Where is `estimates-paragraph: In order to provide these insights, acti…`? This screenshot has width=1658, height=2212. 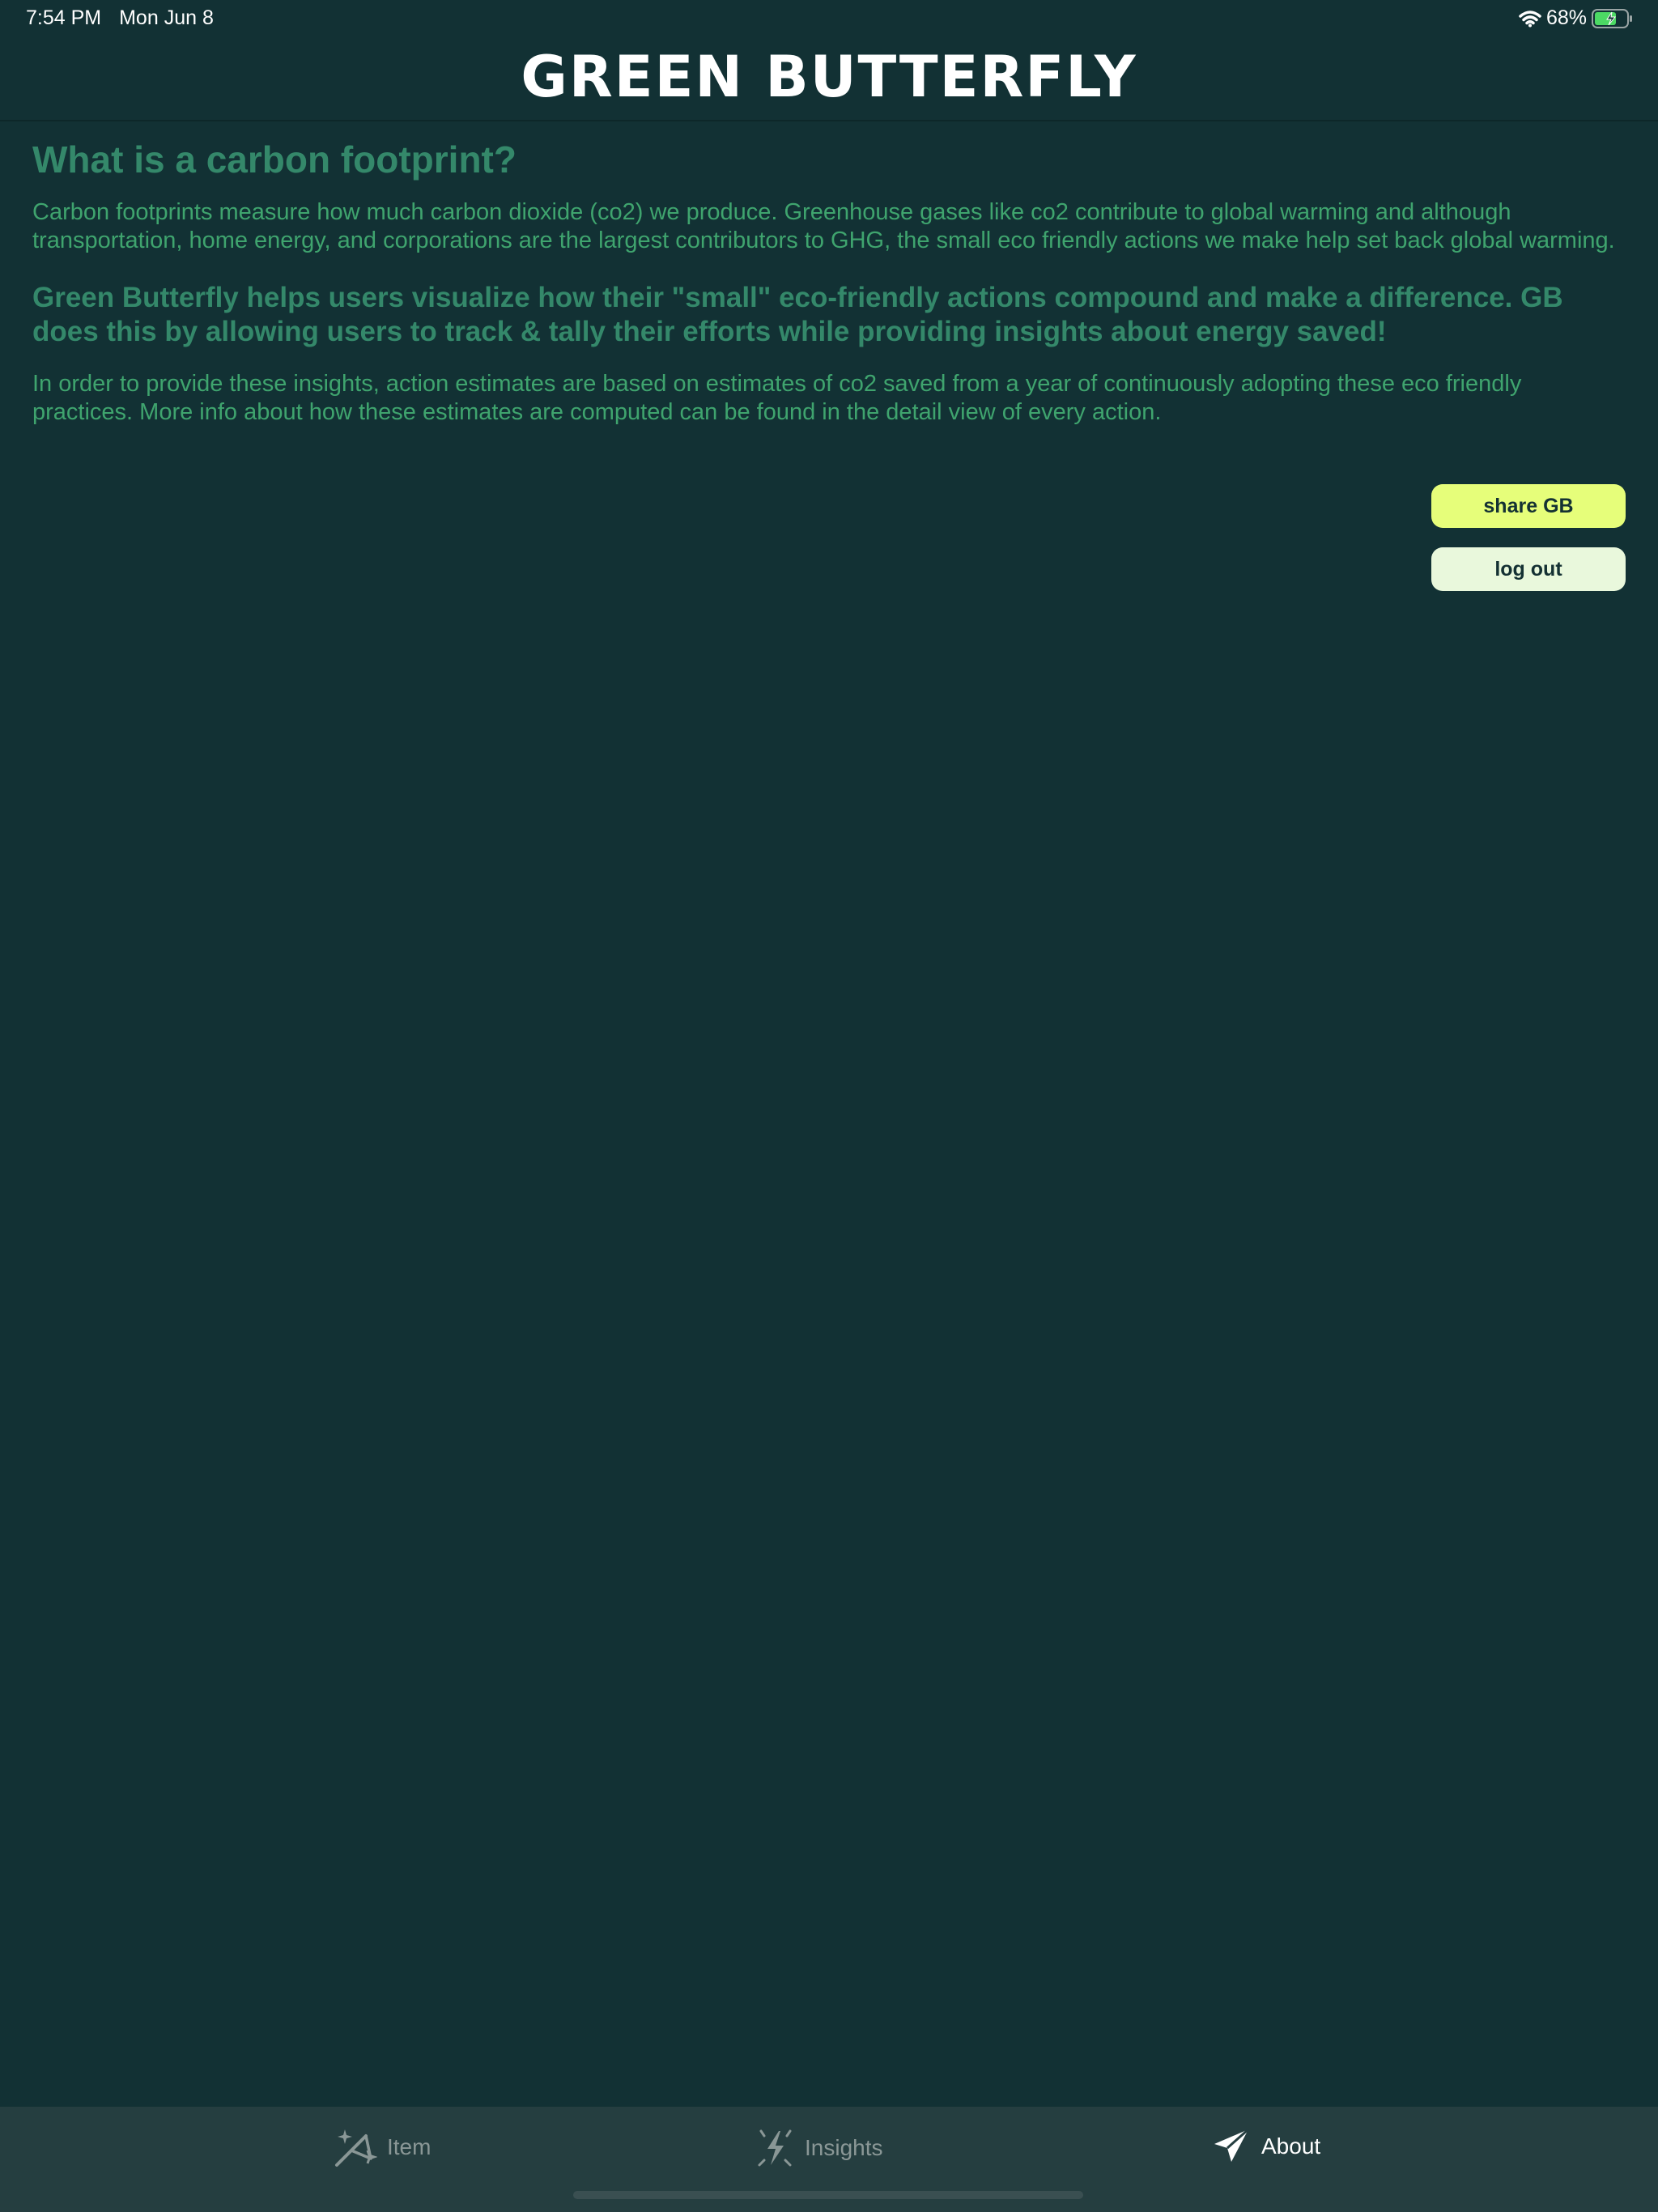 estimates-paragraph: In order to provide these insights, acti… is located at coordinates (777, 398).